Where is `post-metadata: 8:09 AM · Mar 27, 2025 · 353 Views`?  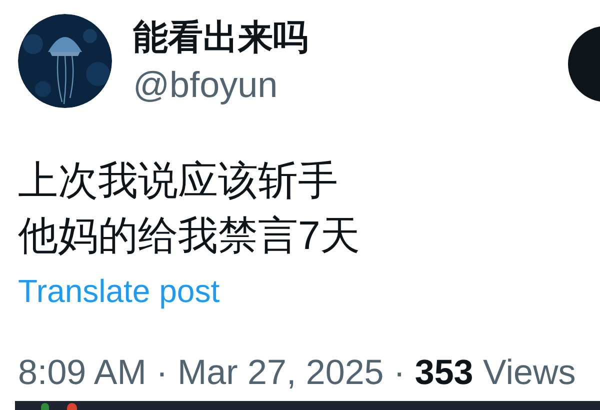
post-metadata: 8:09 AM · Mar 27, 2025 · 353 Views is located at coordinates (297, 372).